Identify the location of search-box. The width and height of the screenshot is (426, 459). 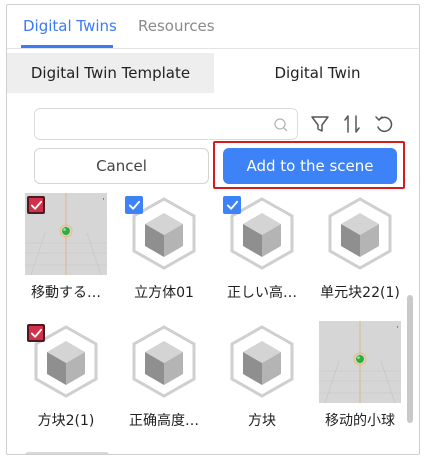
(166, 124).